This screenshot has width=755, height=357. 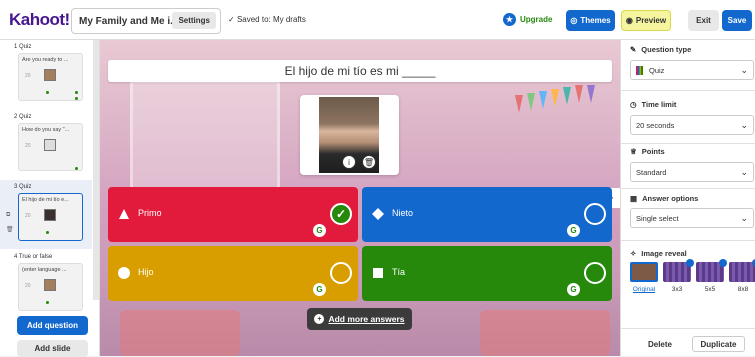 I want to click on square-icon, so click(x=378, y=273).